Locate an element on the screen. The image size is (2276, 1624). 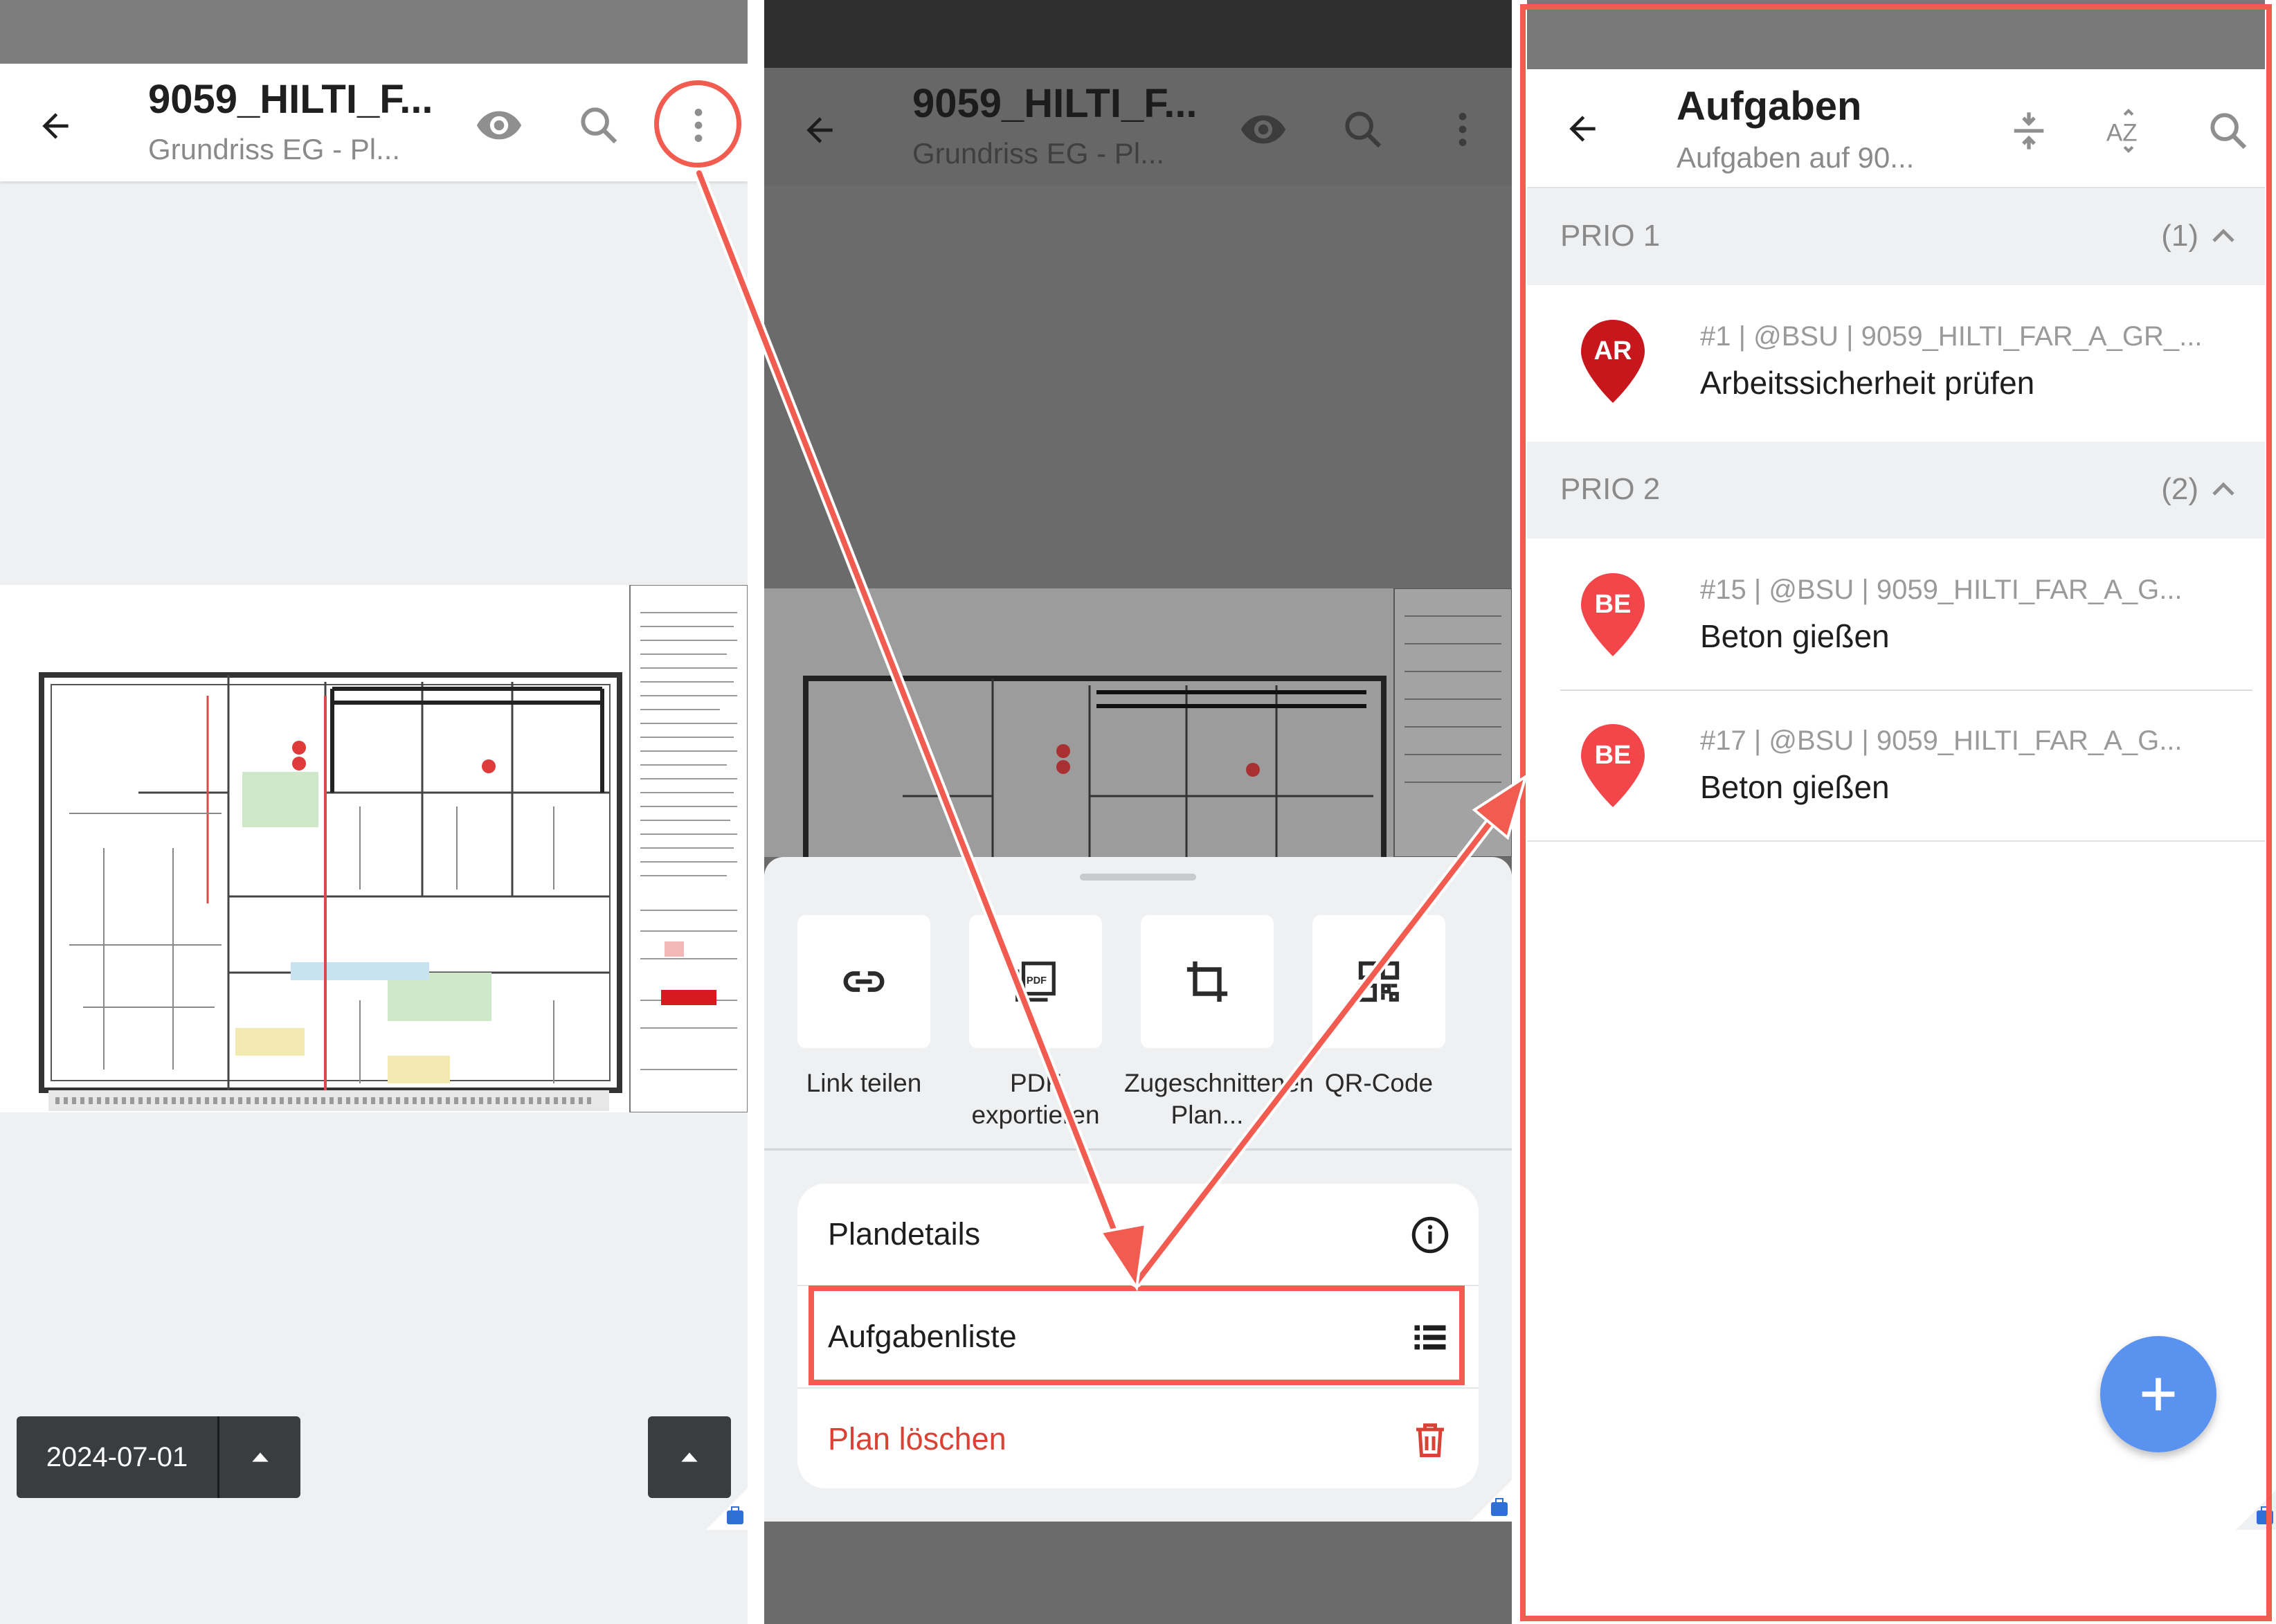
plan-date: 2024-07-01 is located at coordinates (118, 1457).